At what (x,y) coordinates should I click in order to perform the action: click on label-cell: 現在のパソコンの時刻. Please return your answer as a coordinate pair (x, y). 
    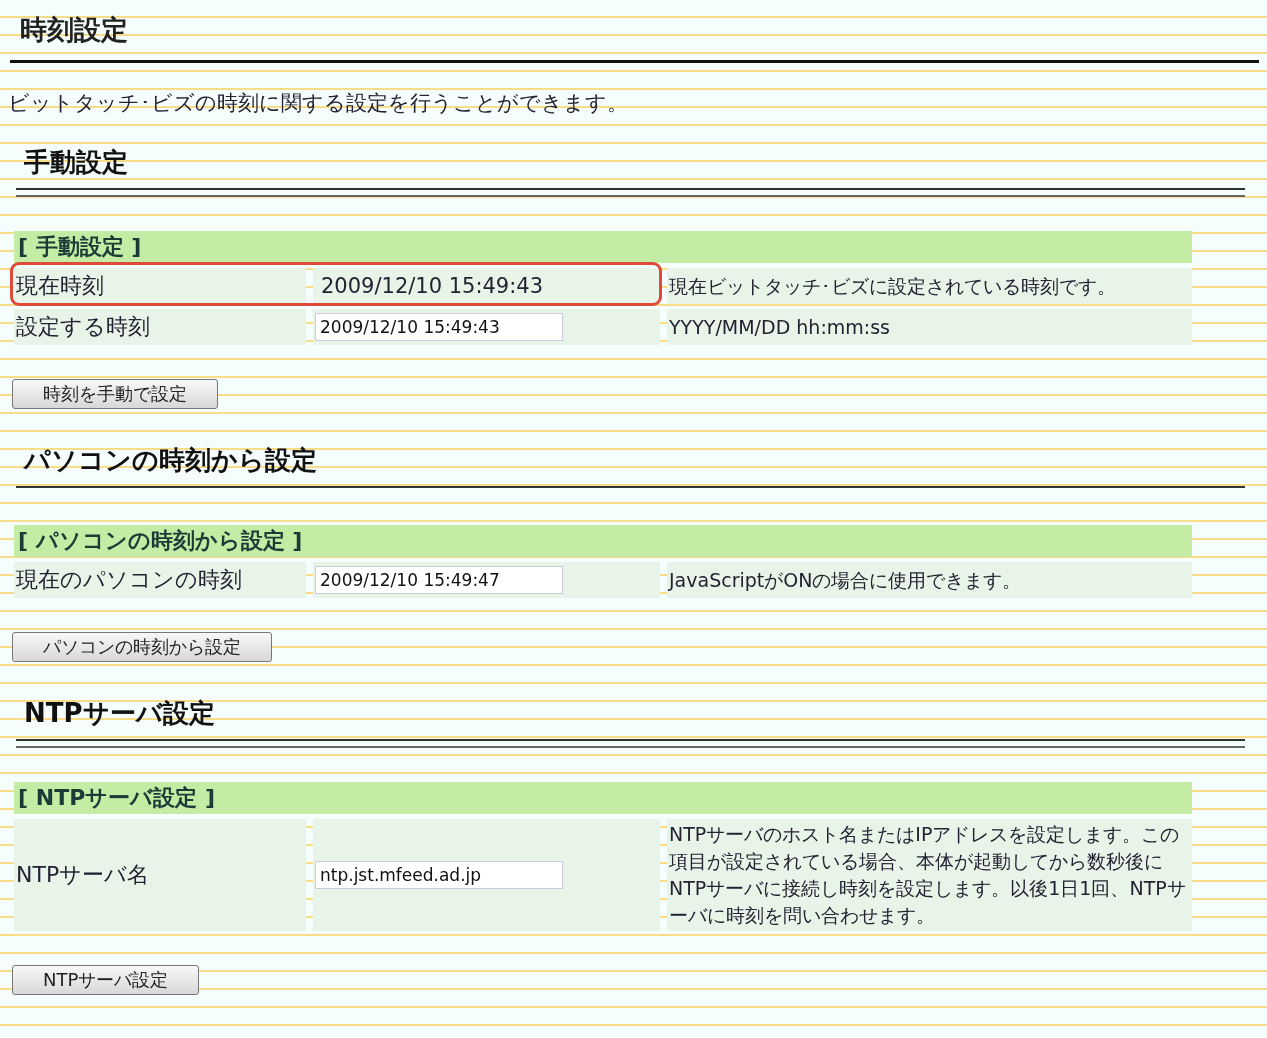
    Looking at the image, I should click on (160, 580).